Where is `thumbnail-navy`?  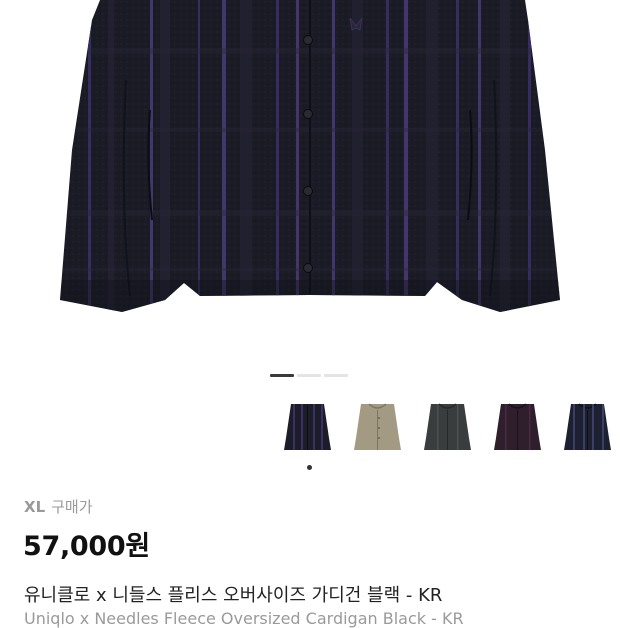 thumbnail-navy is located at coordinates (587, 426).